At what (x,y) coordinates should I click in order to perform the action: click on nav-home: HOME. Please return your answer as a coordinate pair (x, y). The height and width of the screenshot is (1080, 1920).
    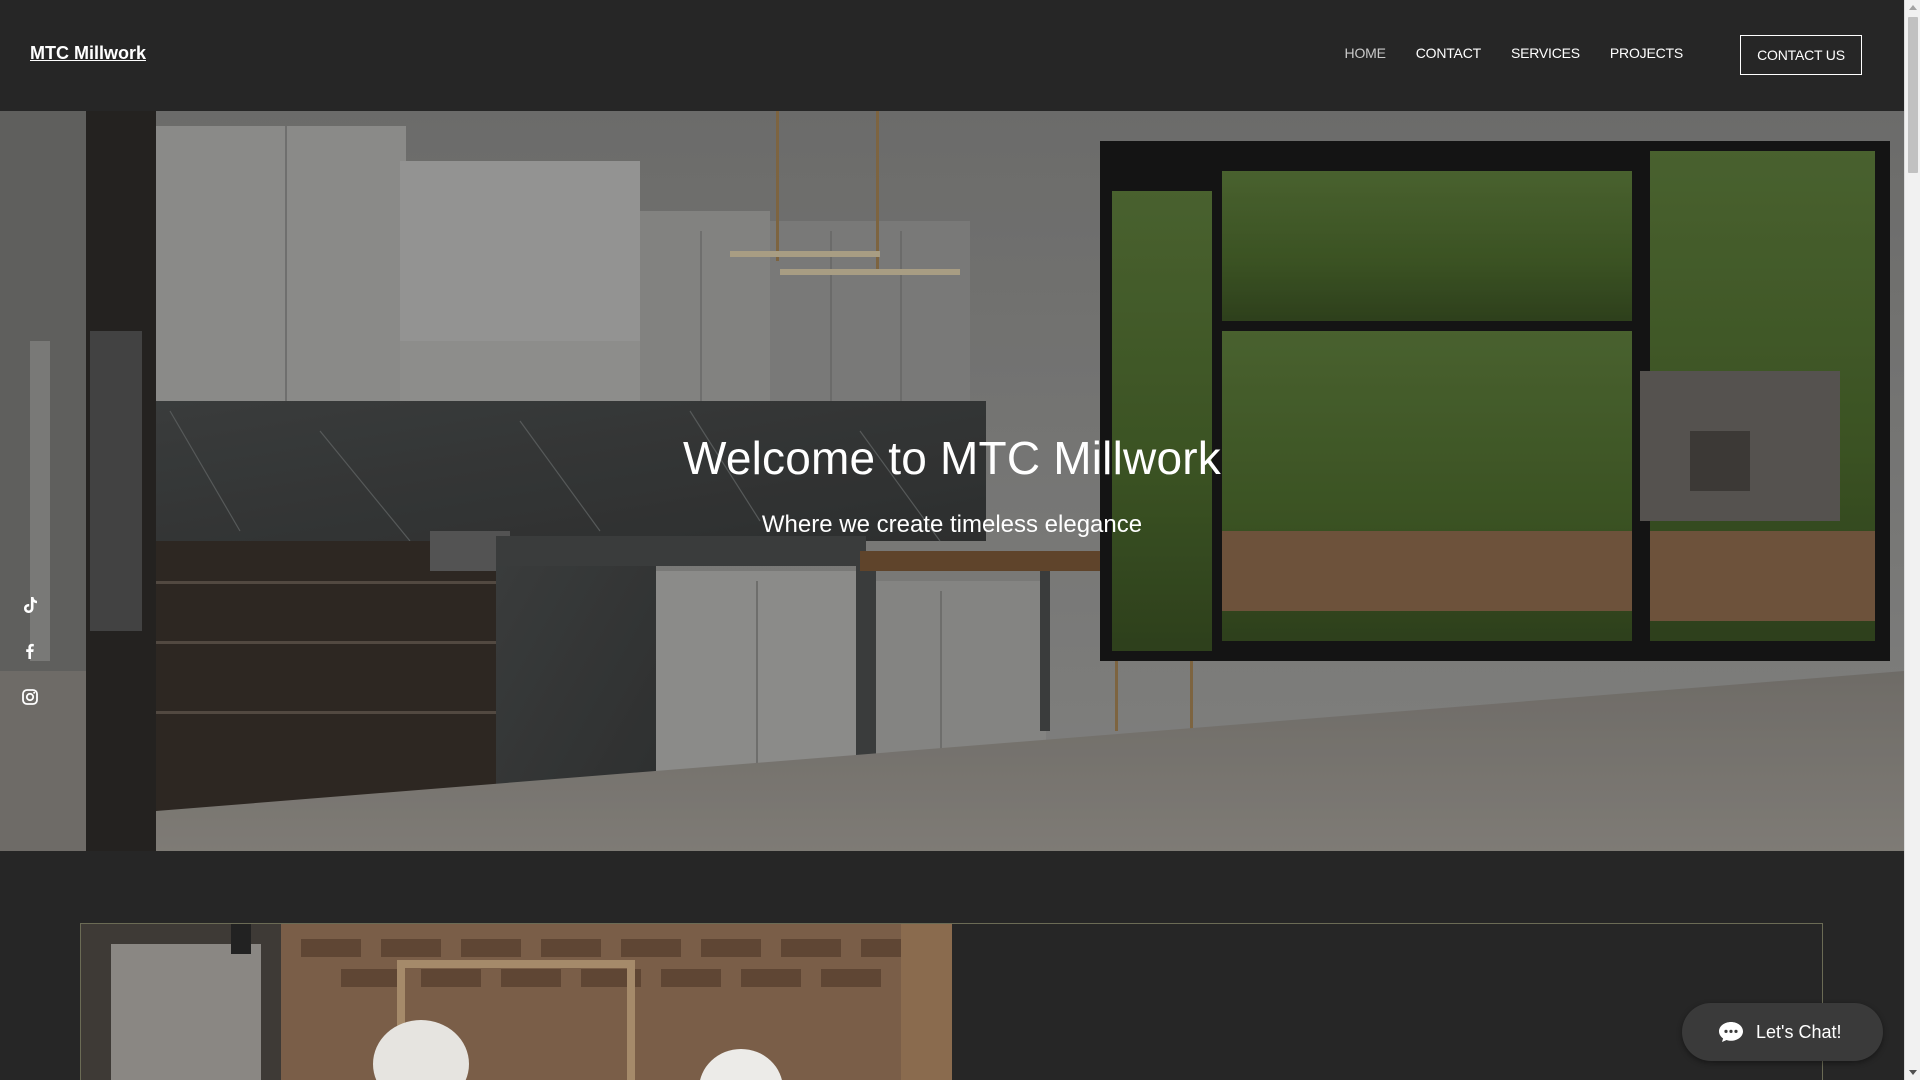
    Looking at the image, I should click on (1365, 53).